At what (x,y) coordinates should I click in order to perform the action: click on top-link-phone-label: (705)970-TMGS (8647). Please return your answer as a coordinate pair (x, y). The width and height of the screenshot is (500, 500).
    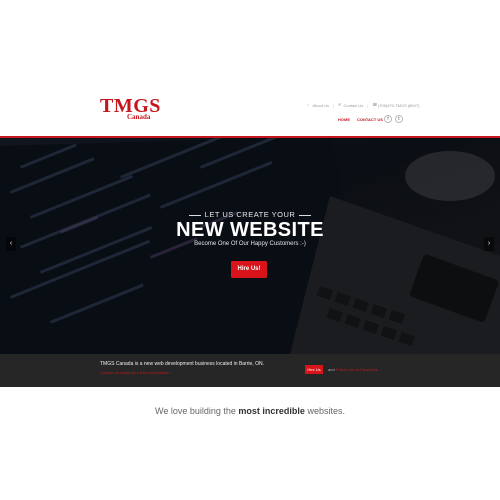
    Looking at the image, I should click on (398, 105).